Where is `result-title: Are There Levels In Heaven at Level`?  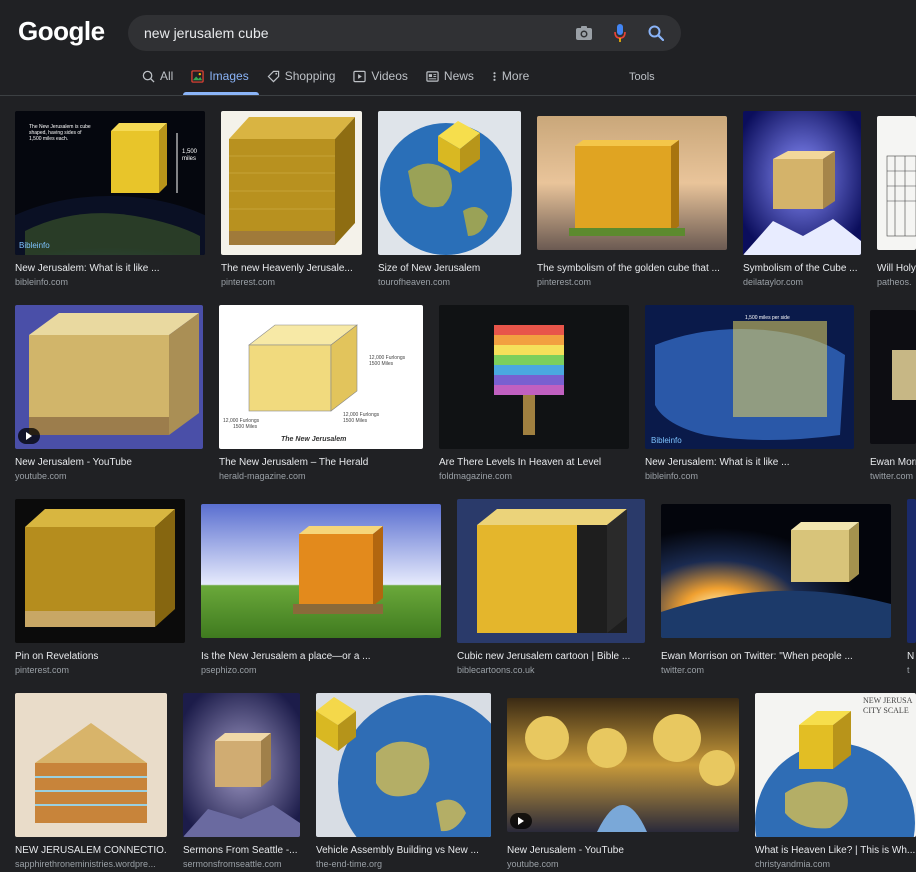 result-title: Are There Levels In Heaven at Level is located at coordinates (534, 462).